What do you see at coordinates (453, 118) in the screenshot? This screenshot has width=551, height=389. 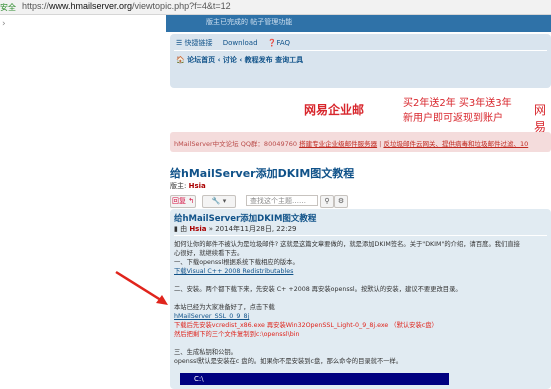 I see `ad-line2: 新用户即可返现到账户` at bounding box center [453, 118].